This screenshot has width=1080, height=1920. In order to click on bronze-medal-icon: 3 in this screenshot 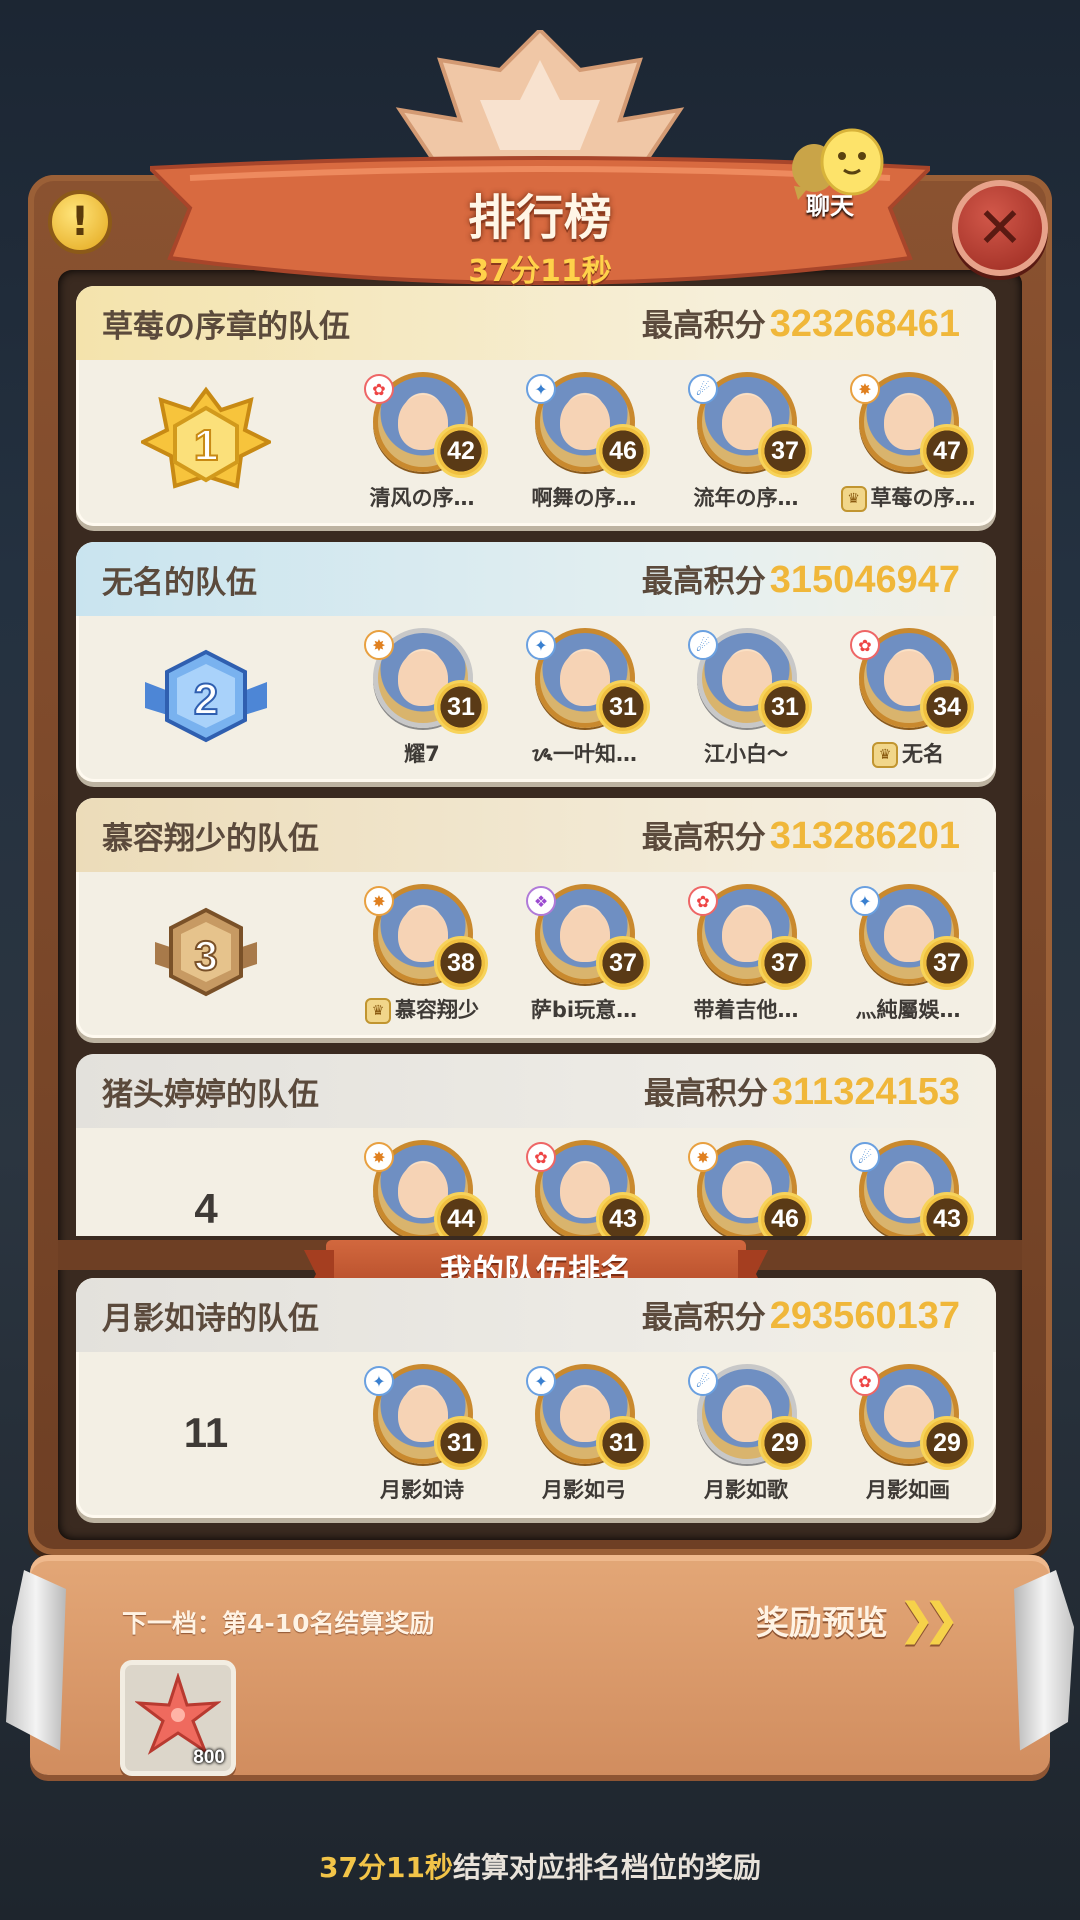, I will do `click(206, 952)`.